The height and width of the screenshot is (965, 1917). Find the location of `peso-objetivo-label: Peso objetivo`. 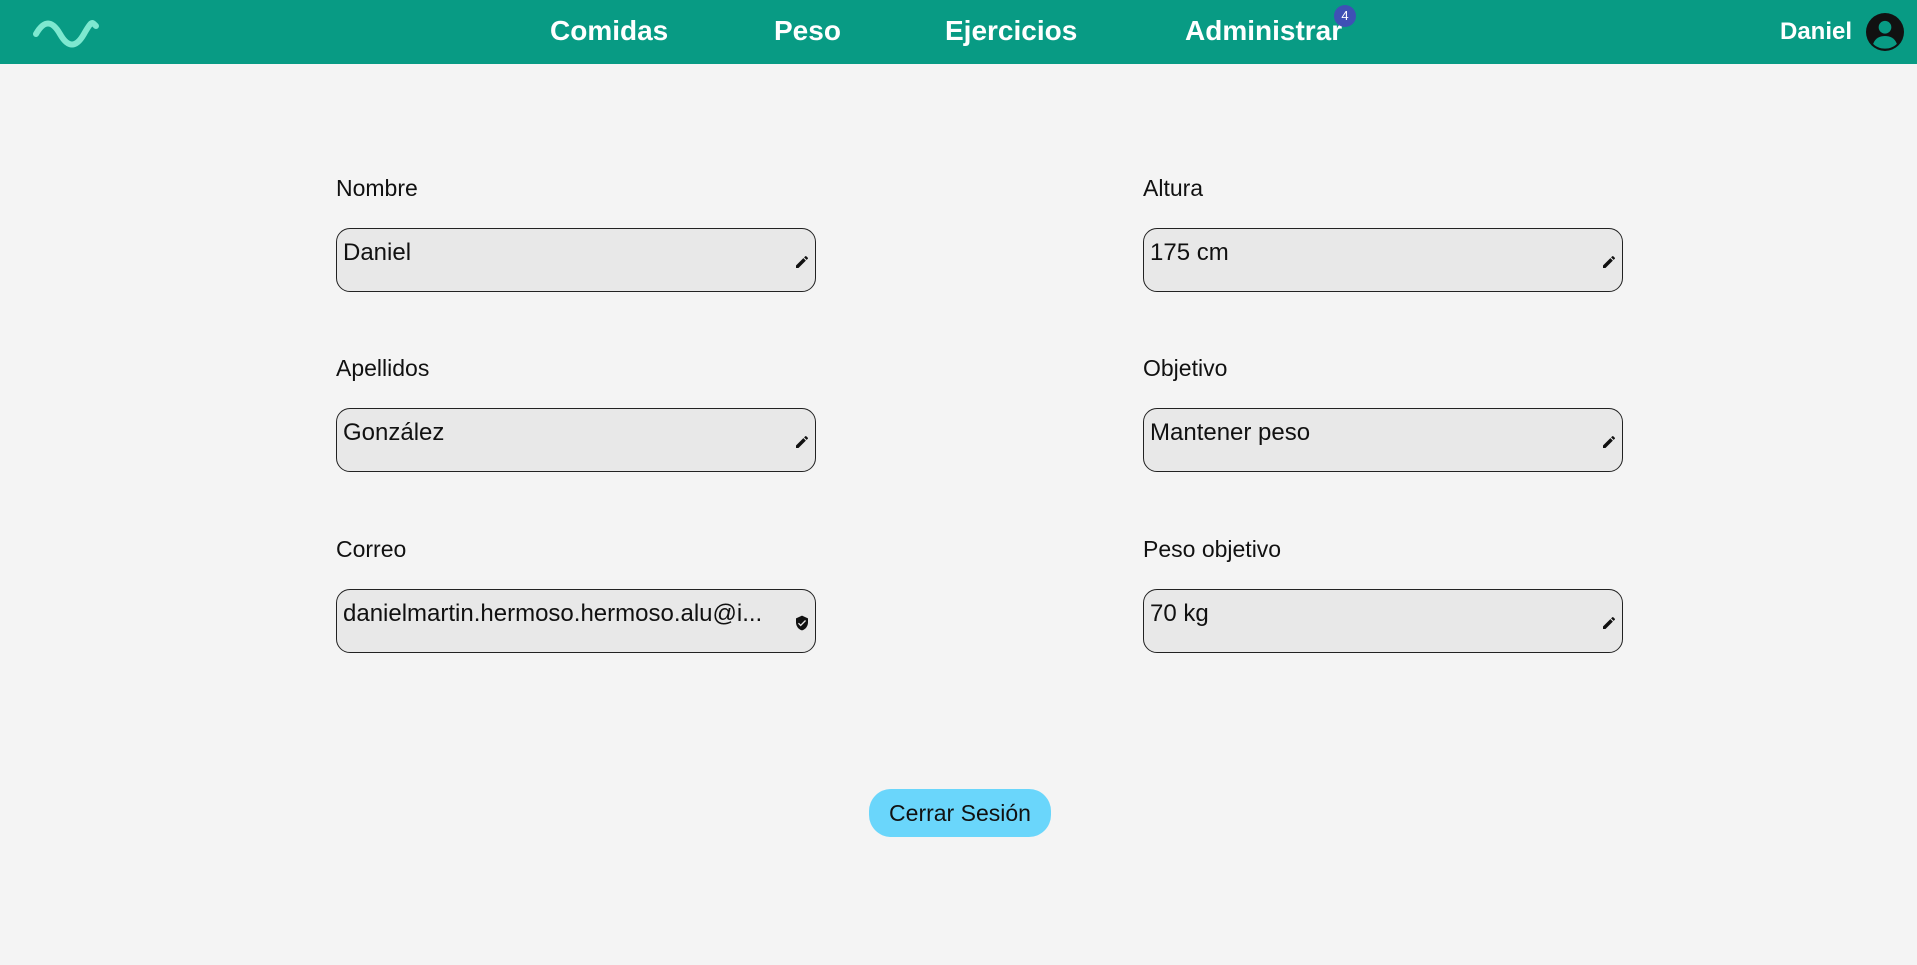

peso-objetivo-label: Peso objetivo is located at coordinates (1212, 549).